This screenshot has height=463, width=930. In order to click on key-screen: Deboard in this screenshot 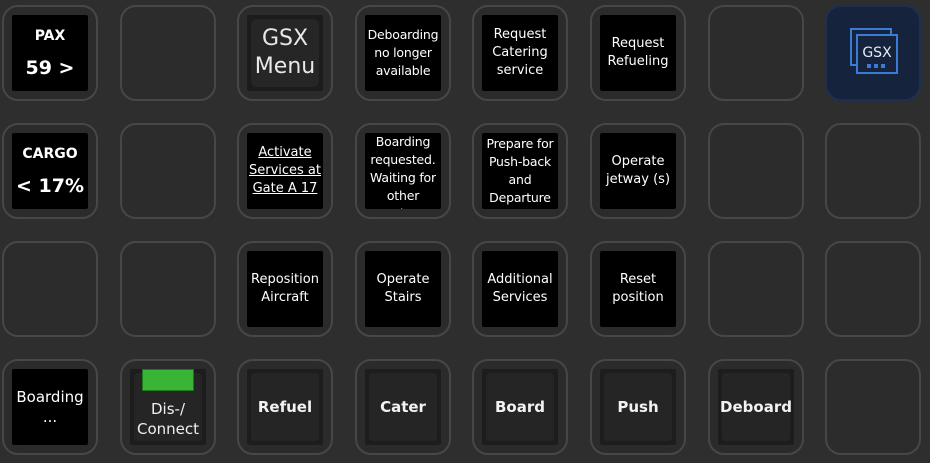, I will do `click(756, 407)`.